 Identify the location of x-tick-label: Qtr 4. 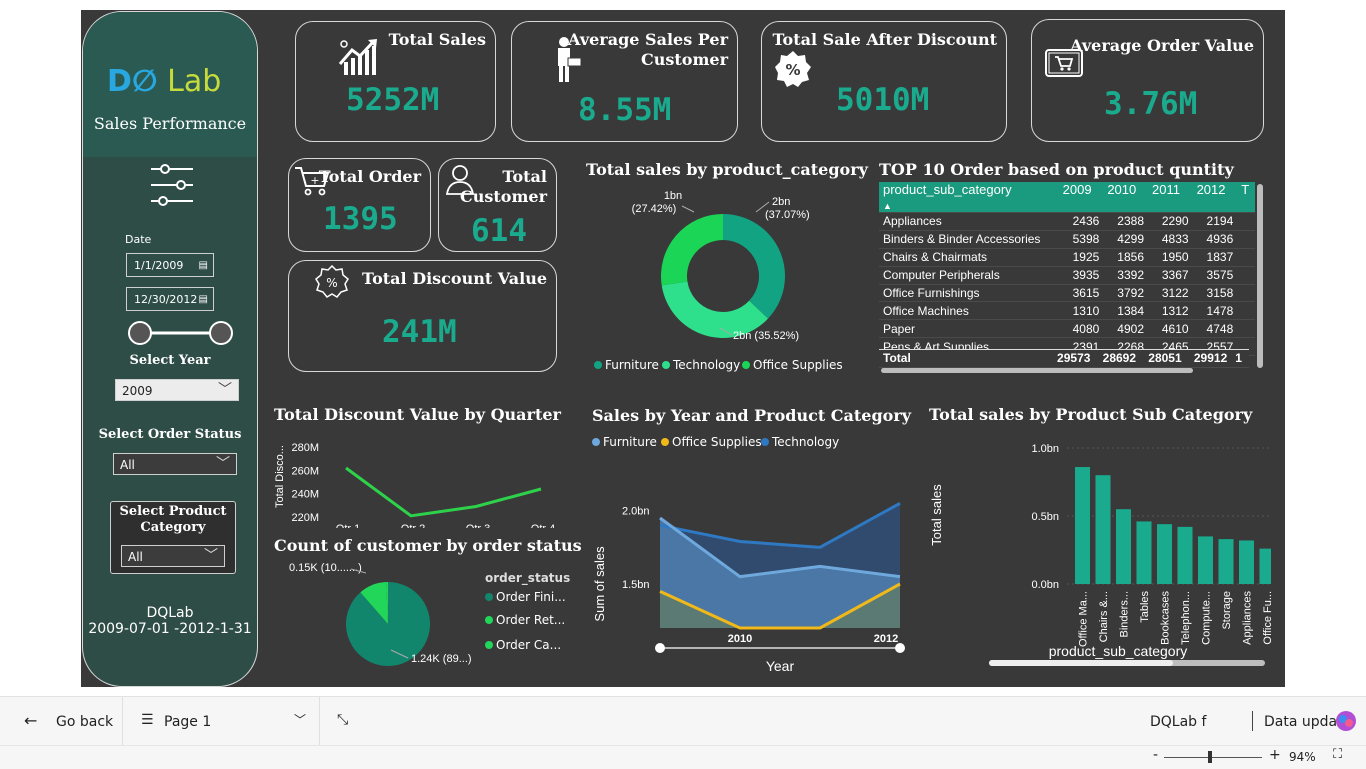
(543, 525).